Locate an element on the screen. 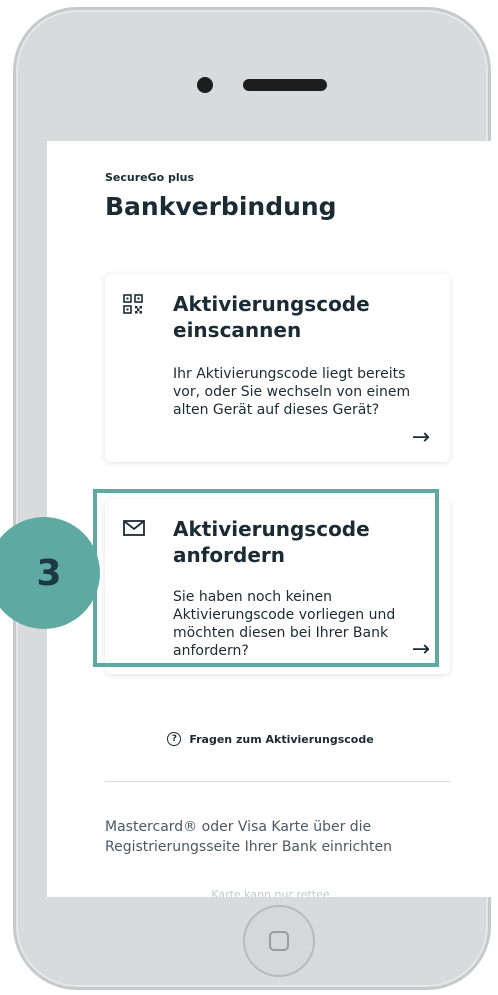 The height and width of the screenshot is (995, 498). qr-code-icon is located at coordinates (133, 306).